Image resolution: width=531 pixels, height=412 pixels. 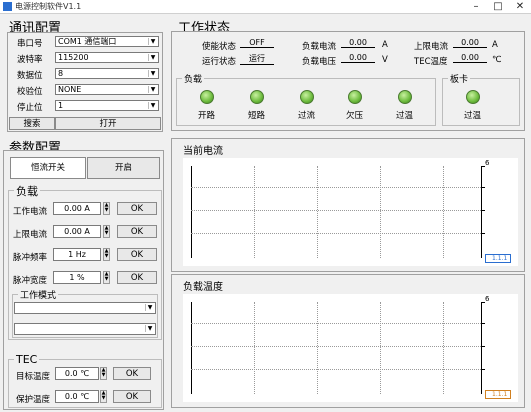 I want to click on work-current-stepper: ▲ ▼, so click(x=106, y=208).